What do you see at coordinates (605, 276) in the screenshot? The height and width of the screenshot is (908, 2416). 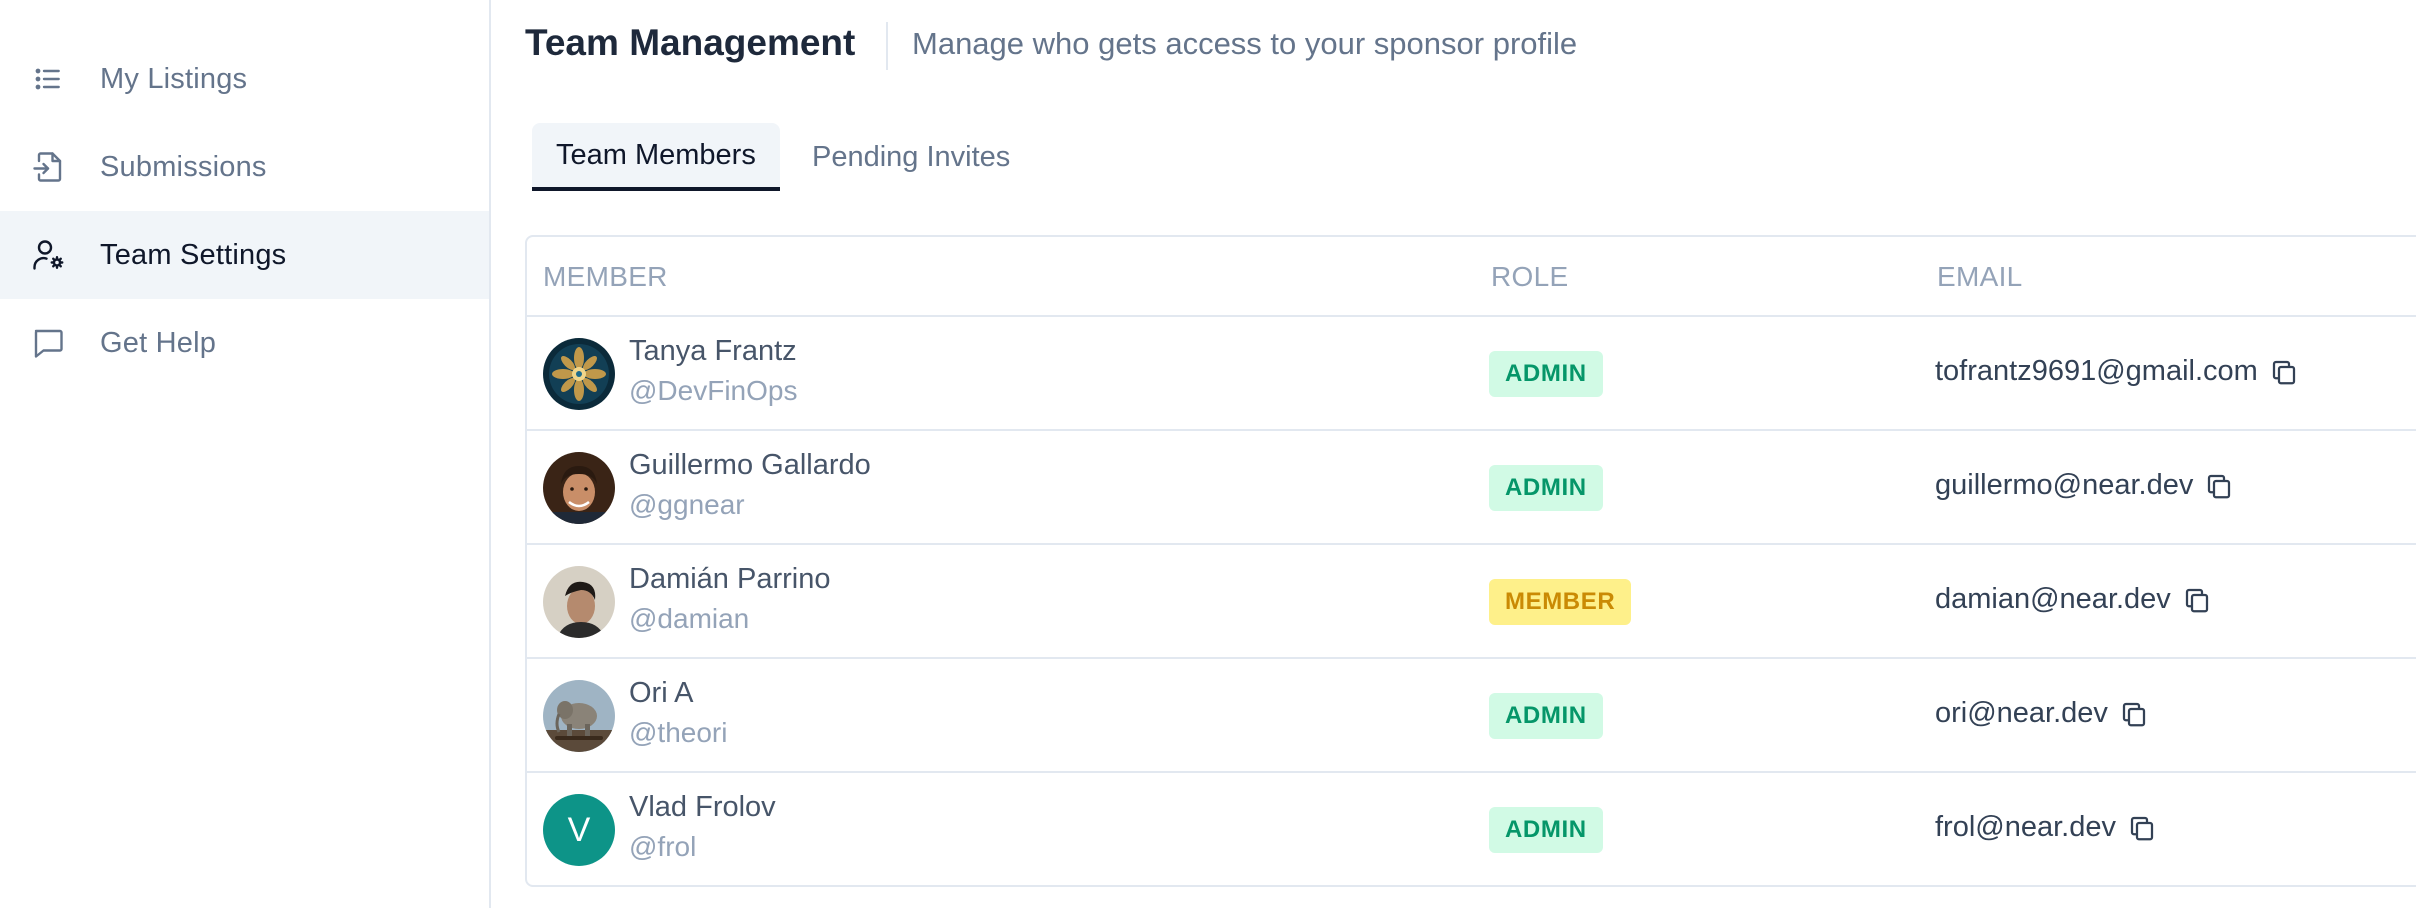 I see `column-header-member: MEMBER` at bounding box center [605, 276].